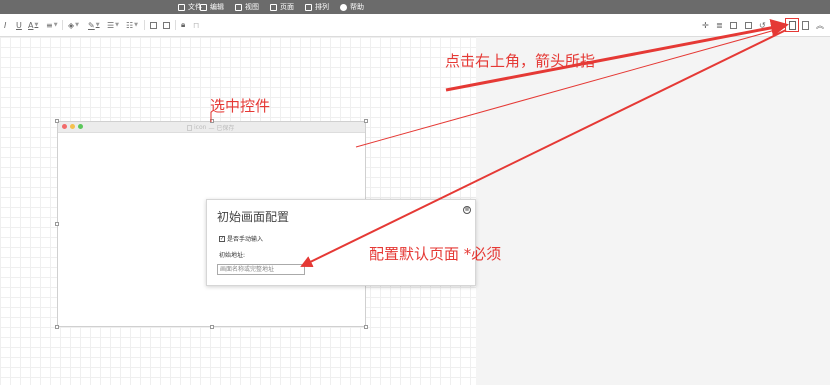  I want to click on annotation-config-default-page: 配置默认页面 *必须, so click(435, 254).